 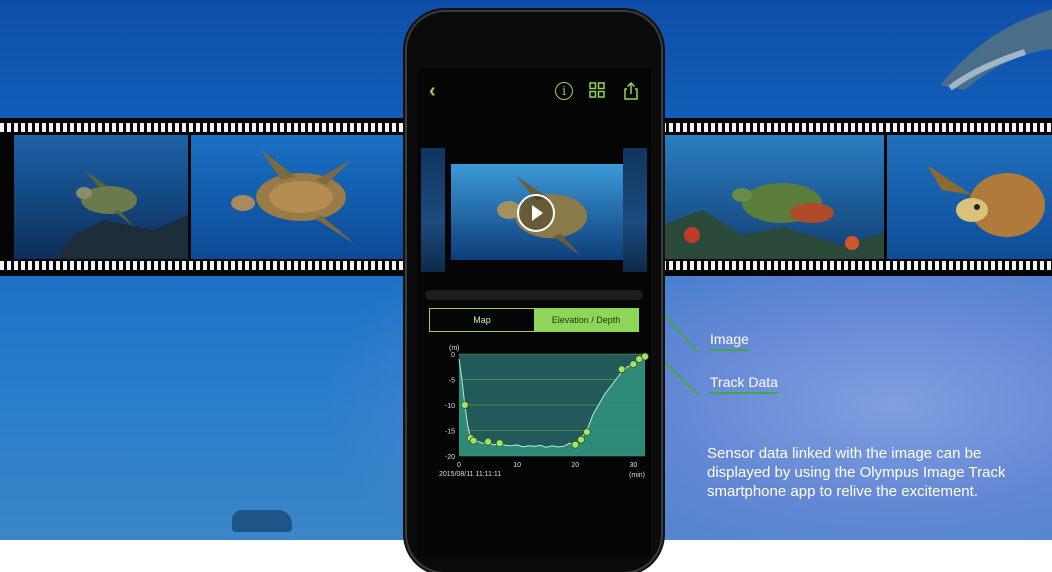 I want to click on play-icon, so click(x=536, y=213).